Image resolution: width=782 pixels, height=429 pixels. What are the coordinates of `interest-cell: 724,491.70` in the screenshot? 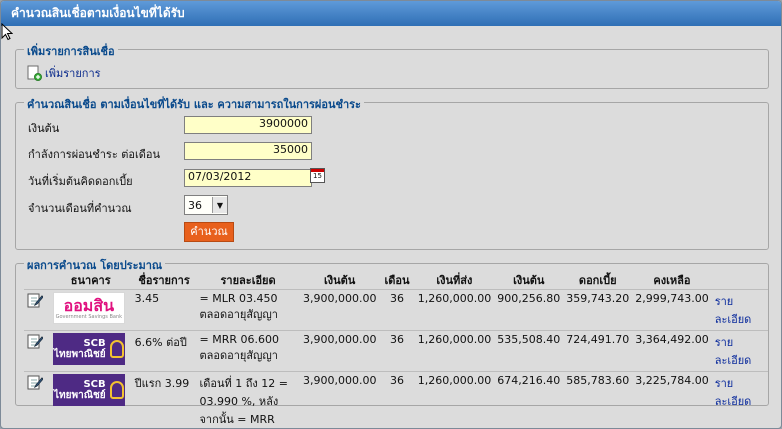 It's located at (598, 351).